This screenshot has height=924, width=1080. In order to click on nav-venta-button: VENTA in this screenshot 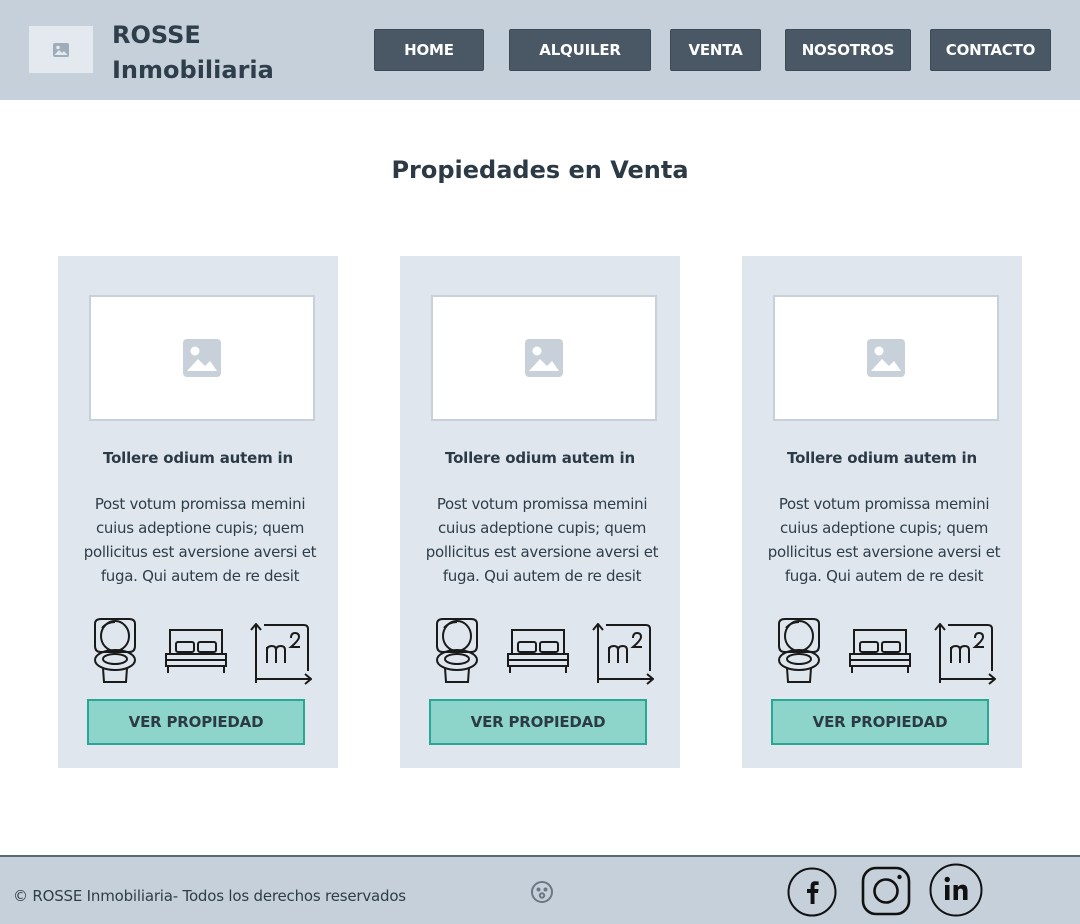, I will do `click(715, 50)`.